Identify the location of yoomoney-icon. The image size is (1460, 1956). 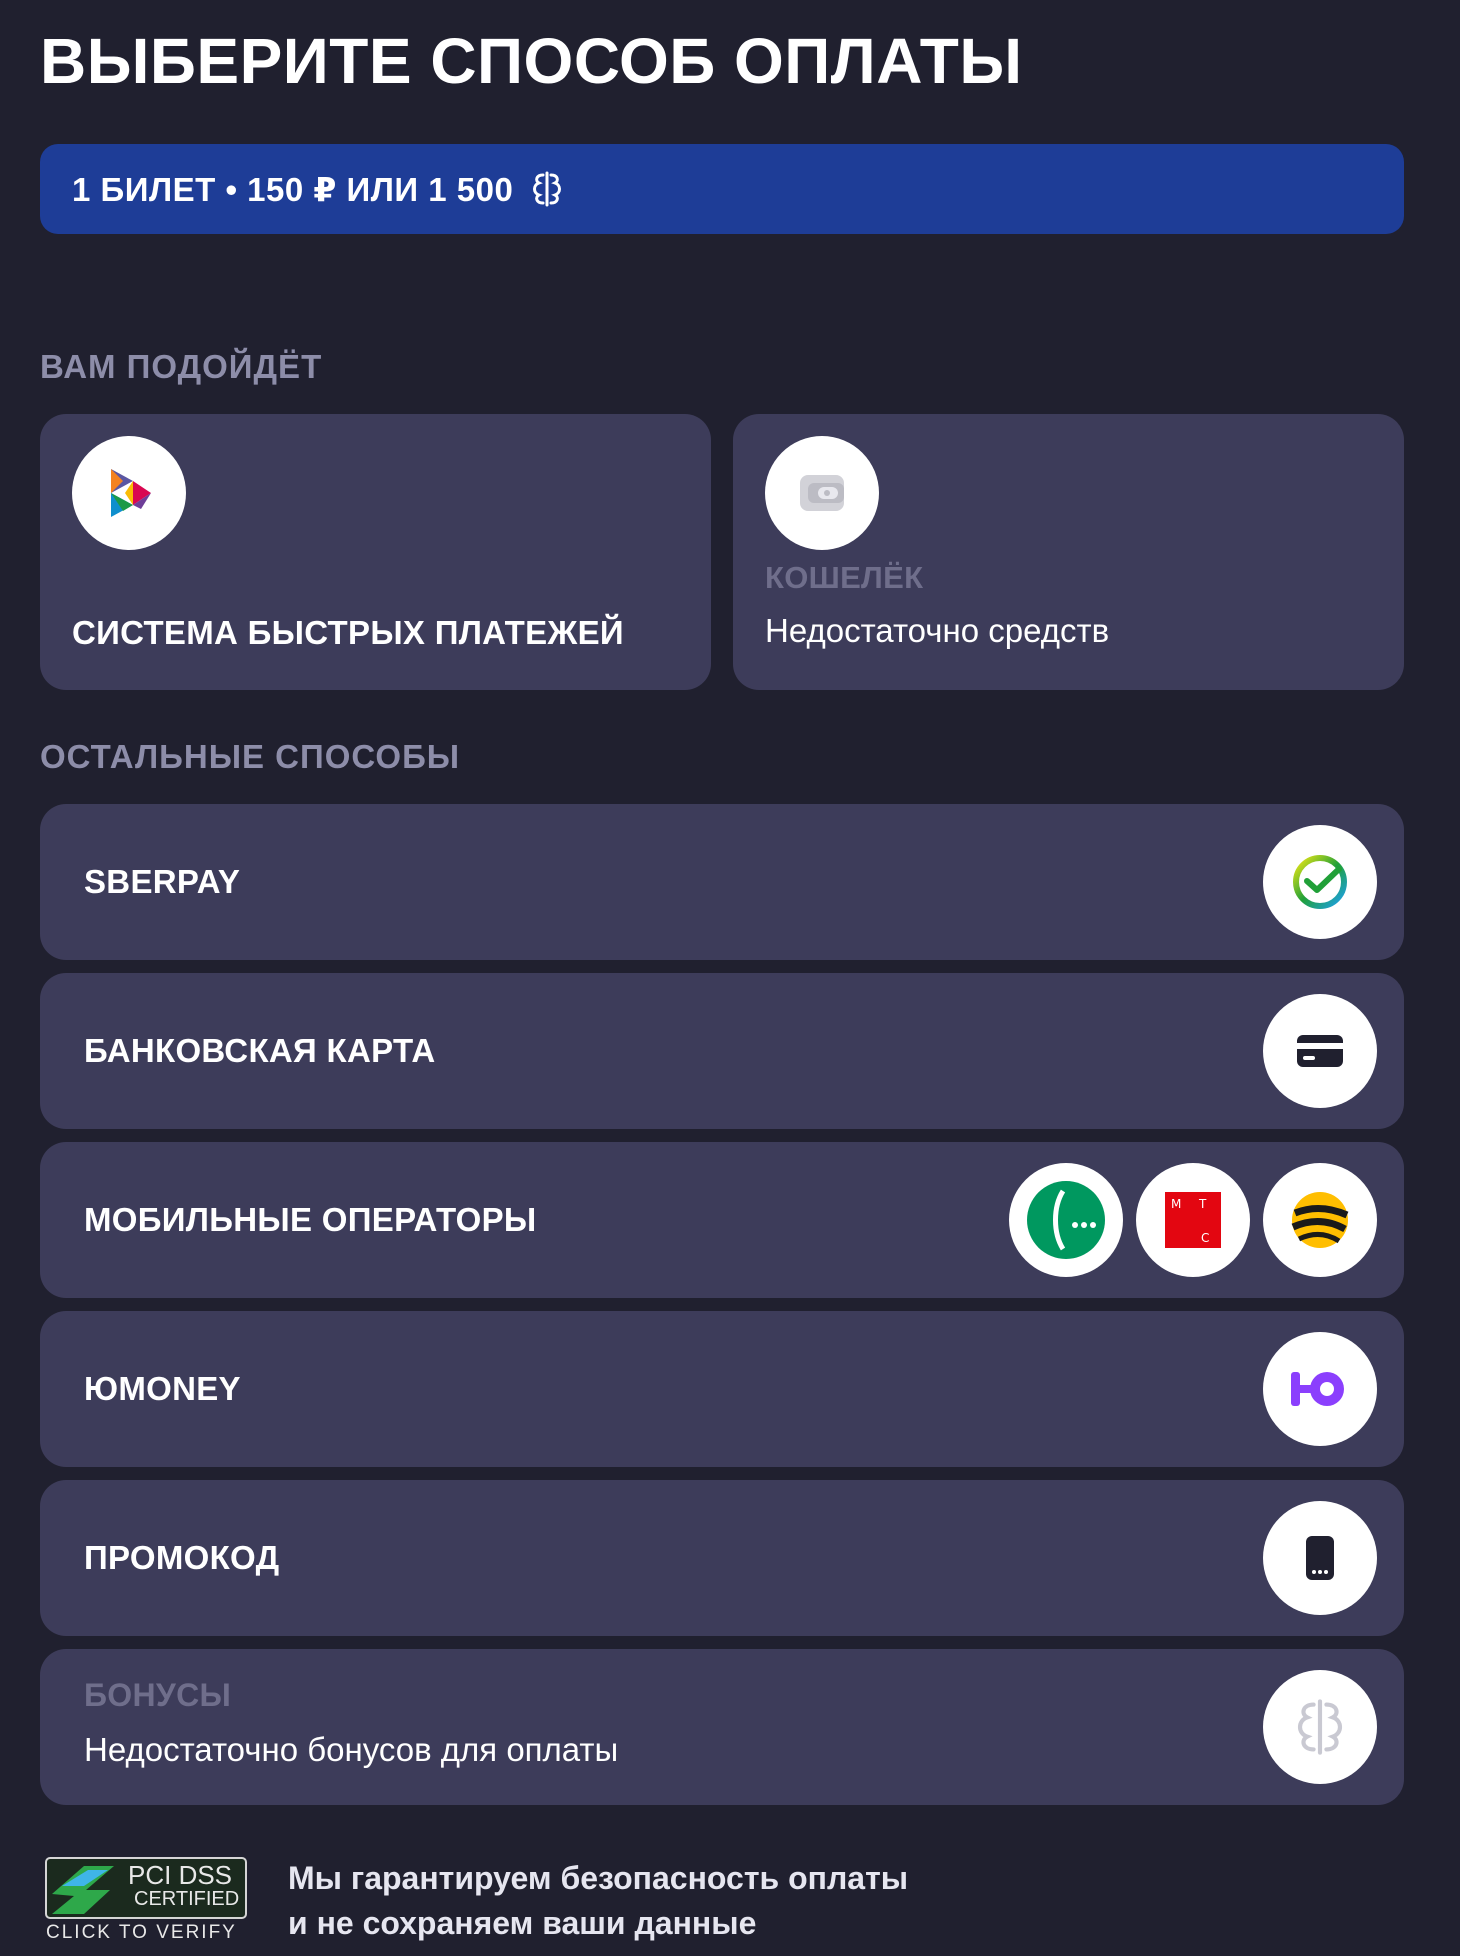
(1320, 1389).